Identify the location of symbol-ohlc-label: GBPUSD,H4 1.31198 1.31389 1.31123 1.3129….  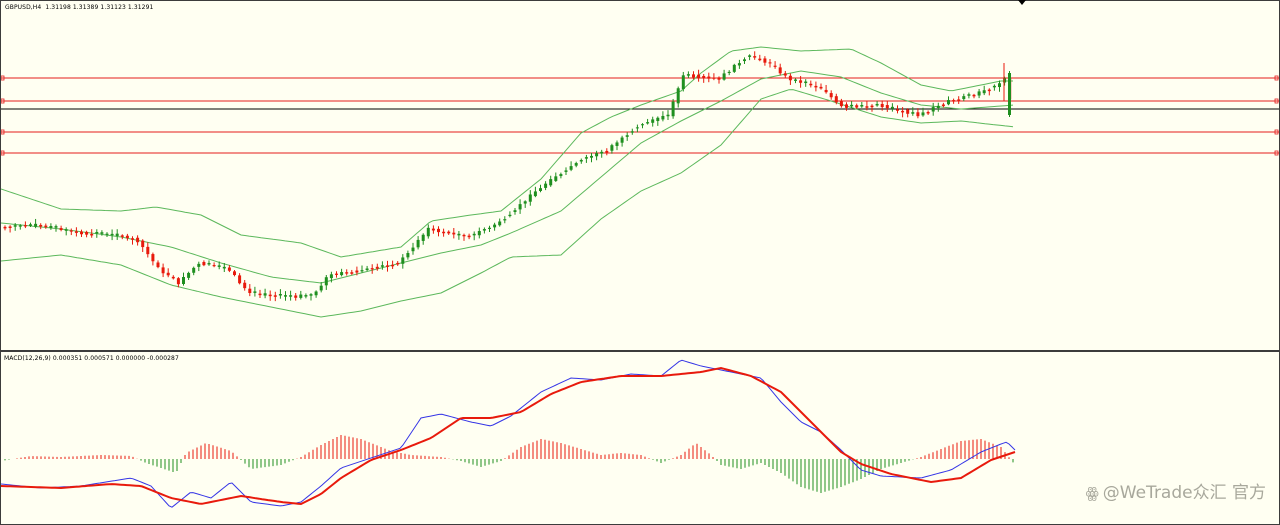
(79, 7).